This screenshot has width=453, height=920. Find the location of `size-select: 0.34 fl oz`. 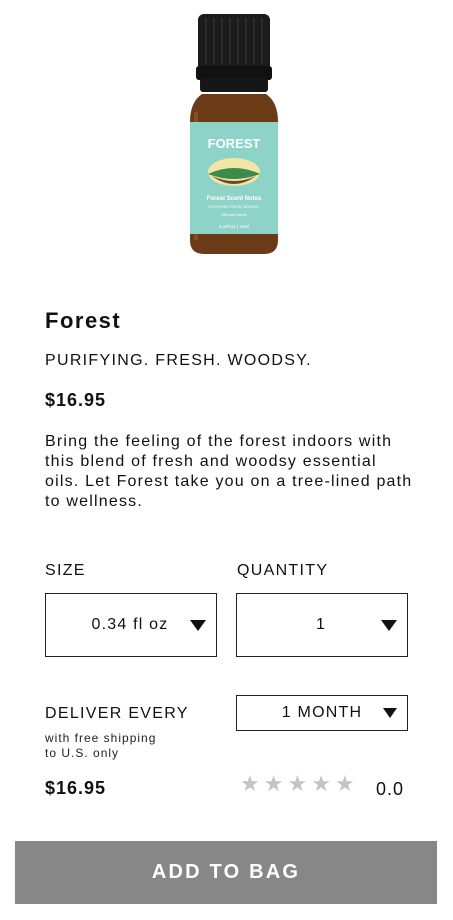

size-select: 0.34 fl oz is located at coordinates (131, 625).